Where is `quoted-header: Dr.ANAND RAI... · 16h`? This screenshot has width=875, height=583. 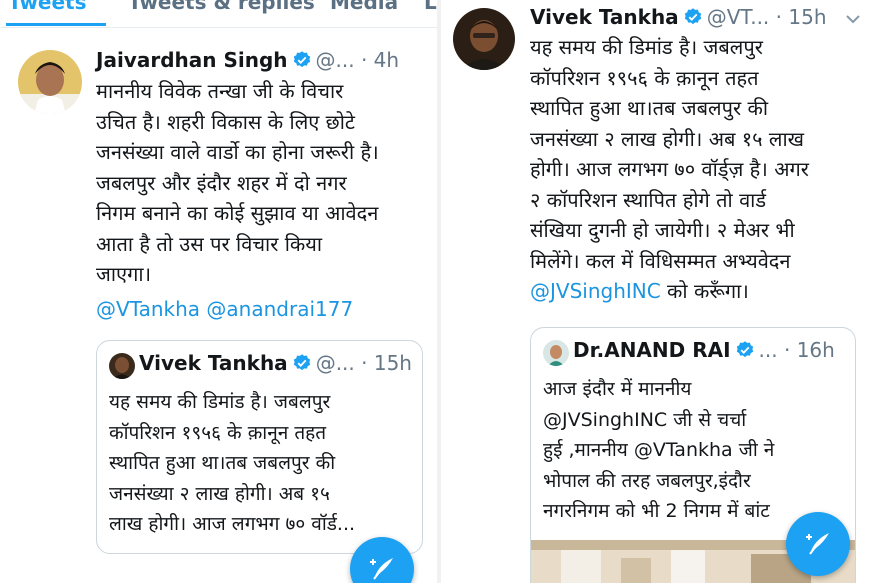 quoted-header: Dr.ANAND RAI... · 16h is located at coordinates (704, 351).